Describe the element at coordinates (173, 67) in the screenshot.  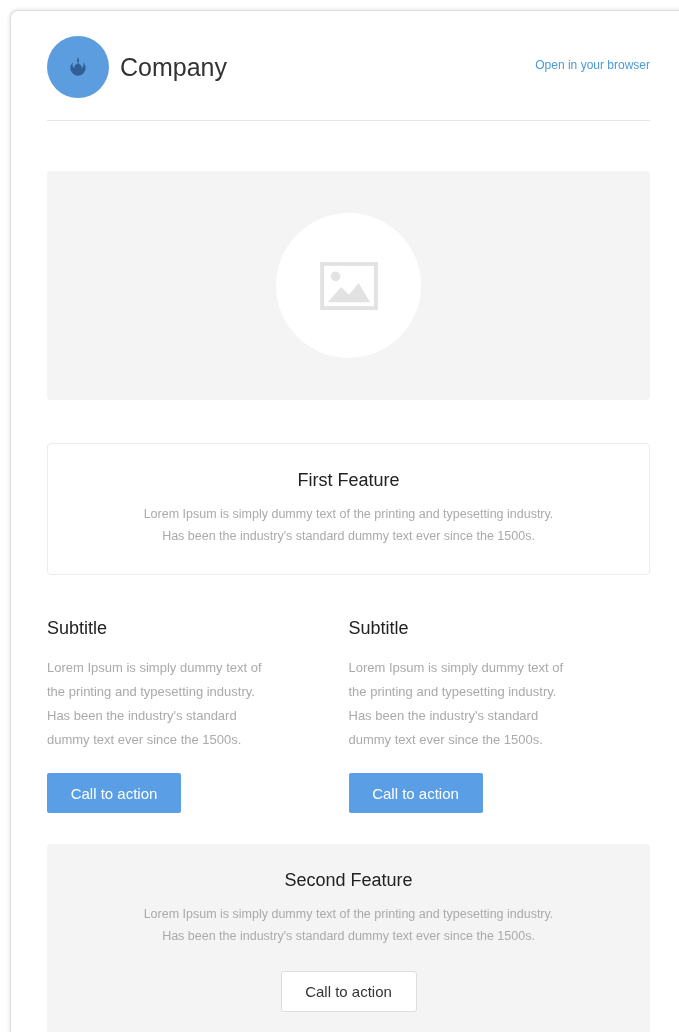
I see `company-name: Company` at that location.